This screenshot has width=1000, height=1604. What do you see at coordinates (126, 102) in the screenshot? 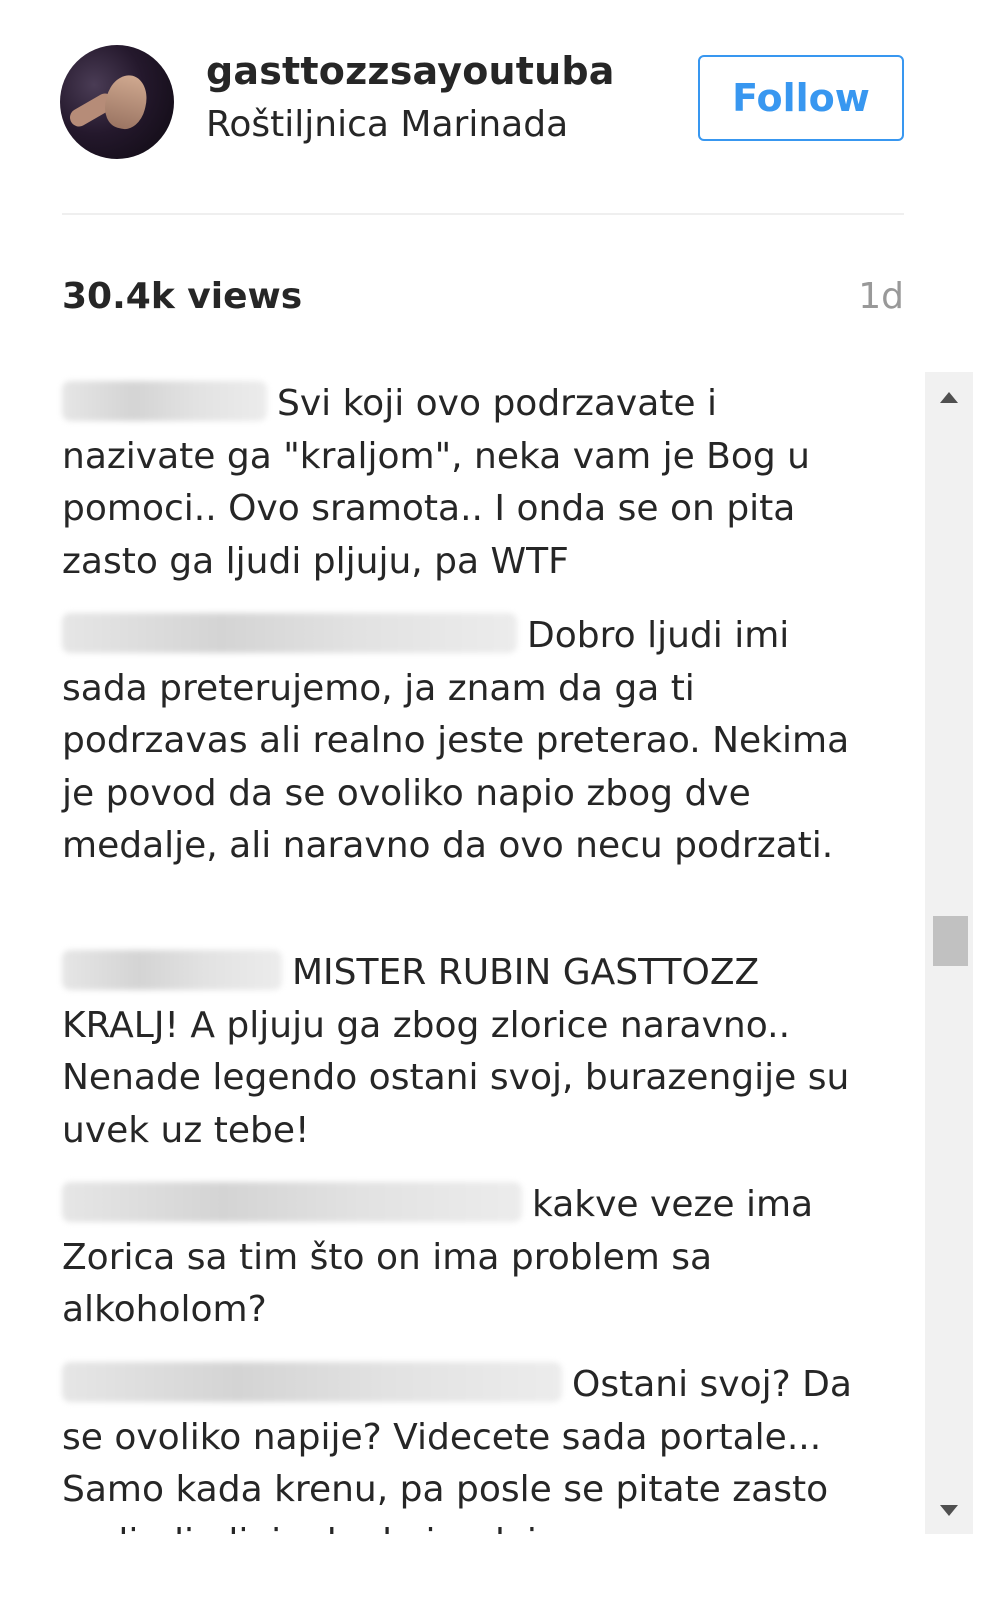
I see `avatar-face` at bounding box center [126, 102].